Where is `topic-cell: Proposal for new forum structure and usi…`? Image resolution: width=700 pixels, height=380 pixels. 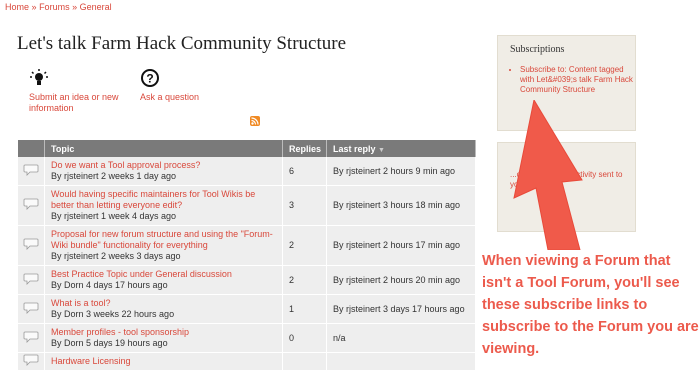
topic-cell: Proposal for new forum structure and usi… is located at coordinates (163, 245).